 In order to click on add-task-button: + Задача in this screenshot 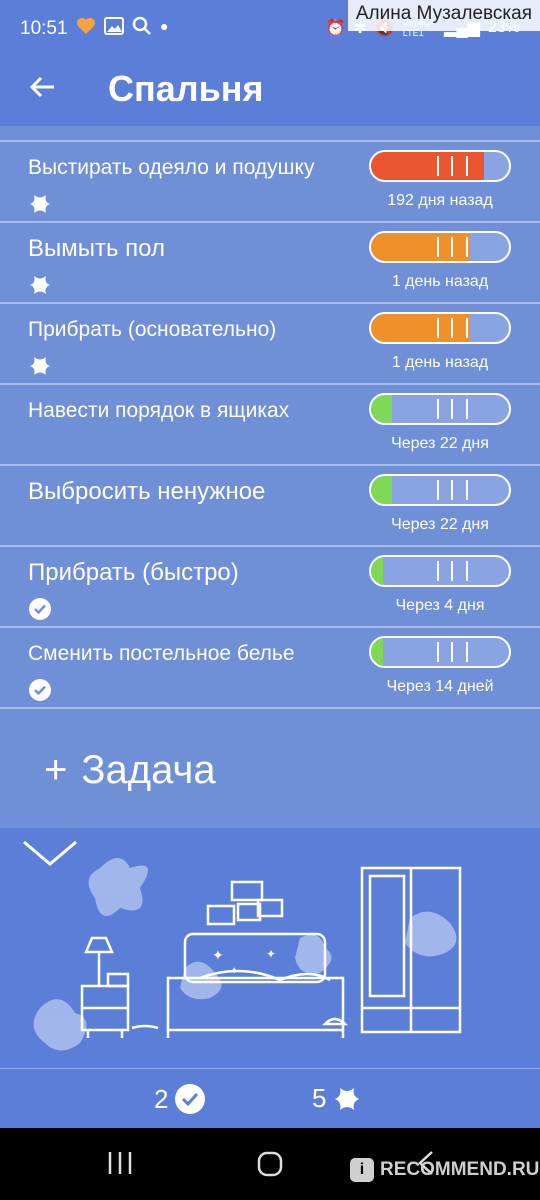, I will do `click(130, 770)`.